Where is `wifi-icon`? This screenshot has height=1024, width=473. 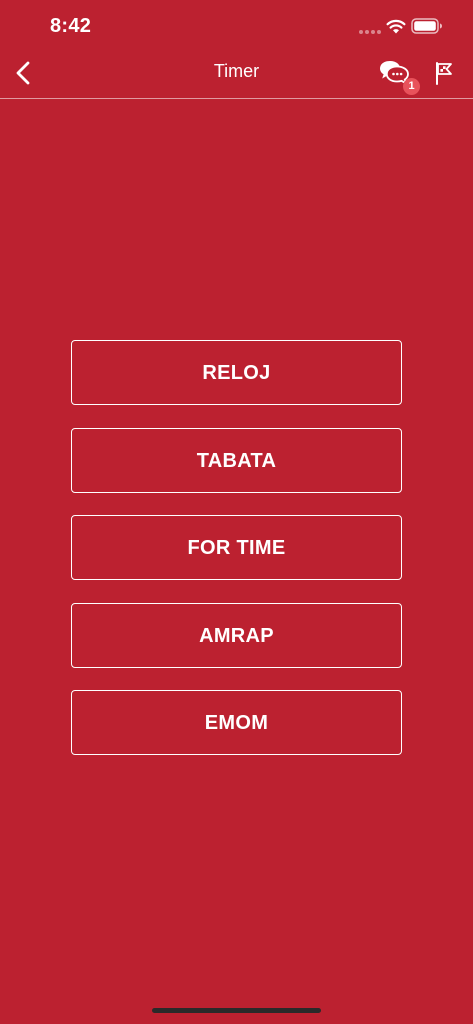 wifi-icon is located at coordinates (396, 26).